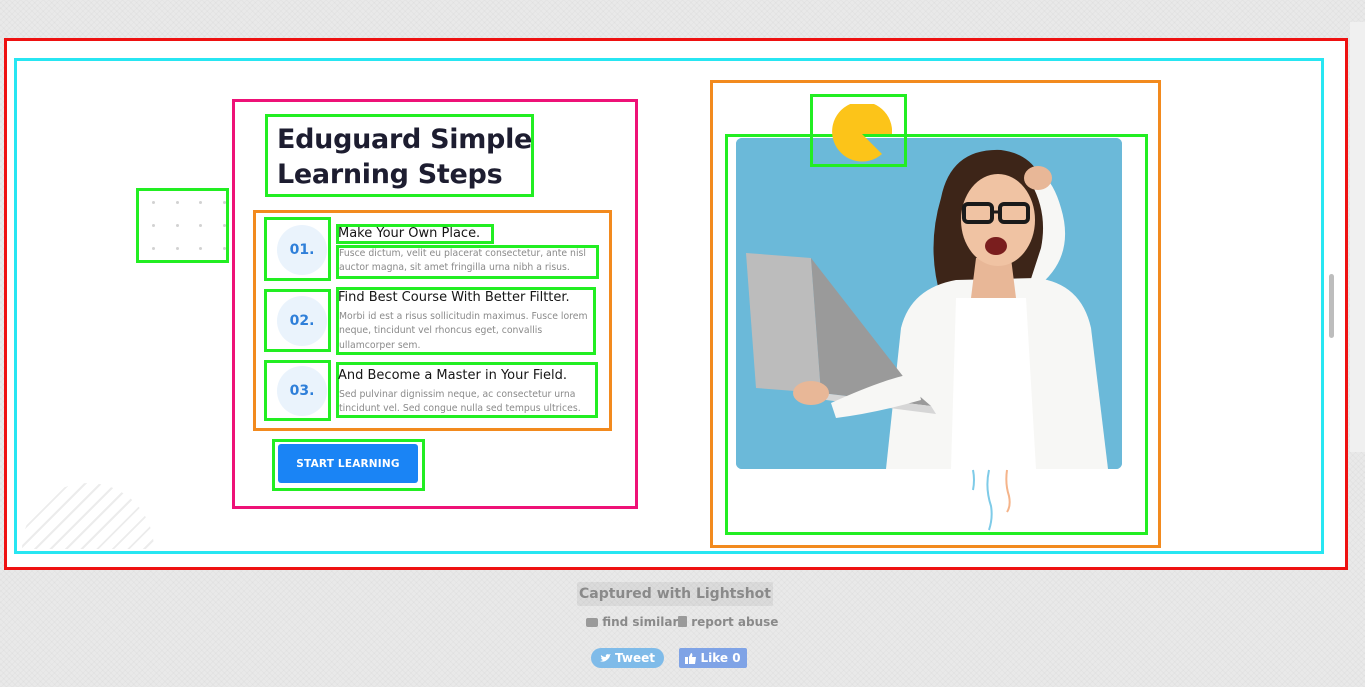 This screenshot has height=687, width=1365. Describe the element at coordinates (302, 391) in the screenshot. I see `step-number: 03.` at that location.